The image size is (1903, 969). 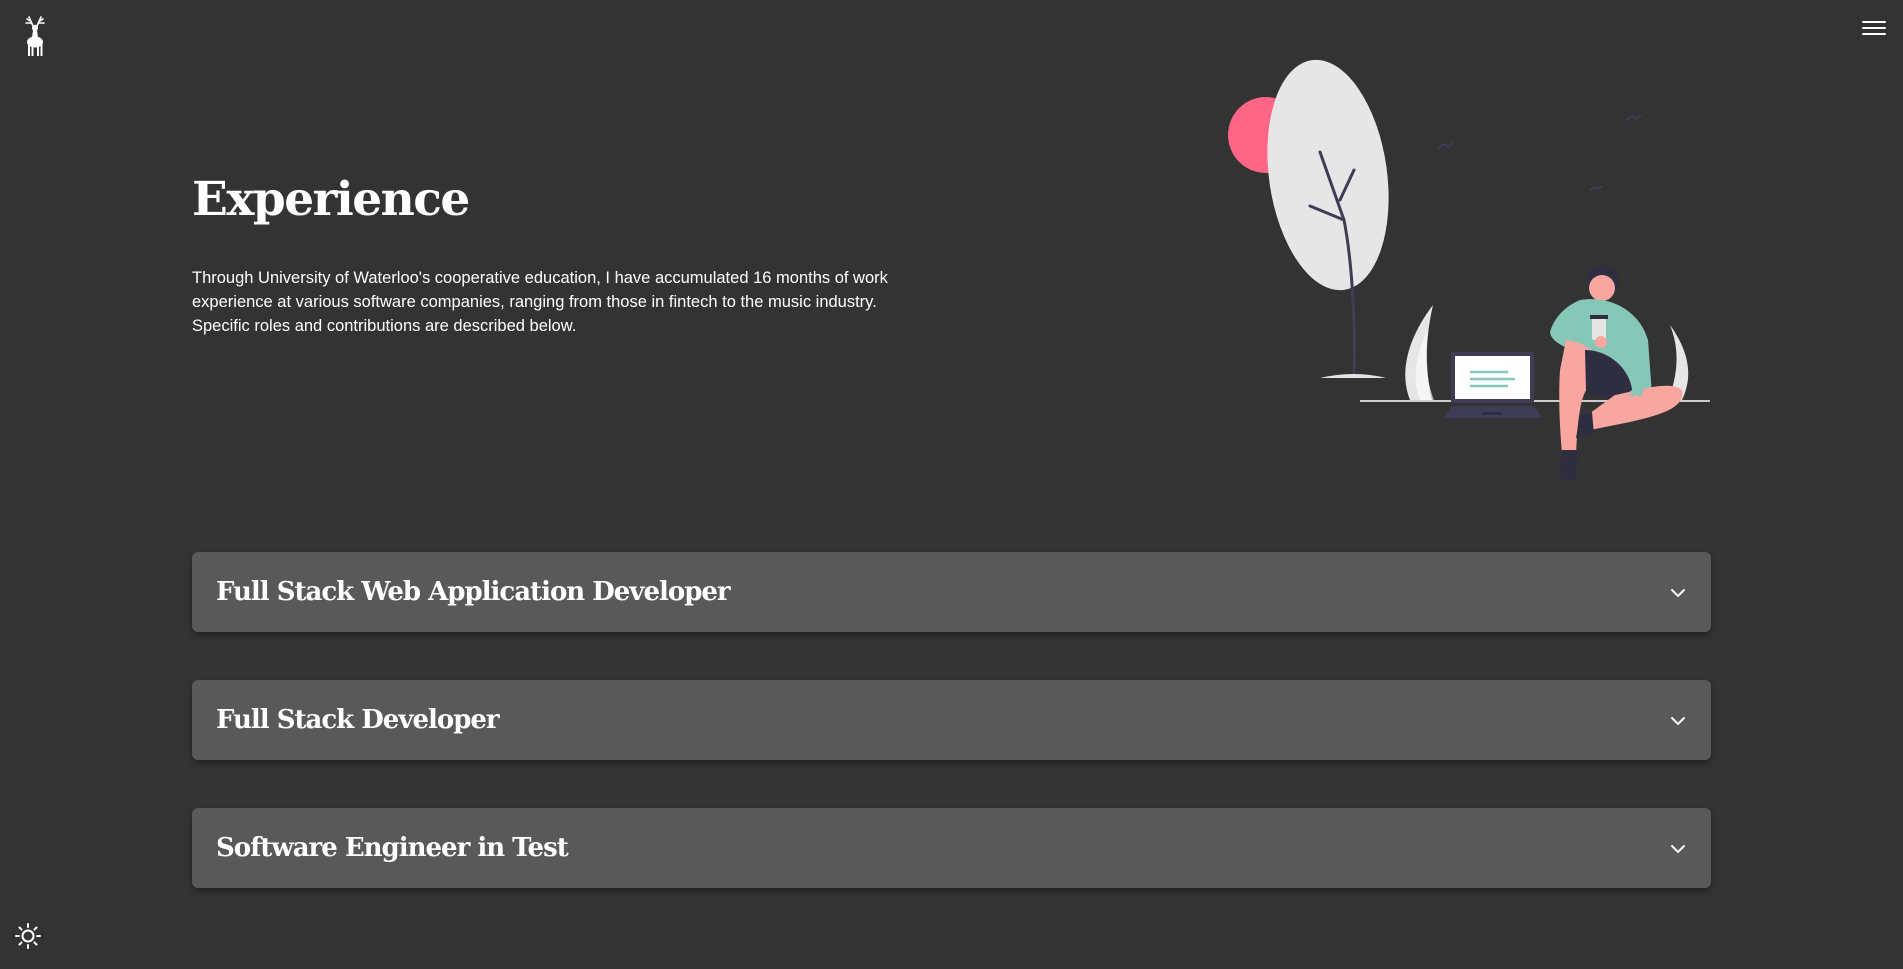 What do you see at coordinates (358, 720) in the screenshot?
I see `experience-item-title: Full Stack Developer` at bounding box center [358, 720].